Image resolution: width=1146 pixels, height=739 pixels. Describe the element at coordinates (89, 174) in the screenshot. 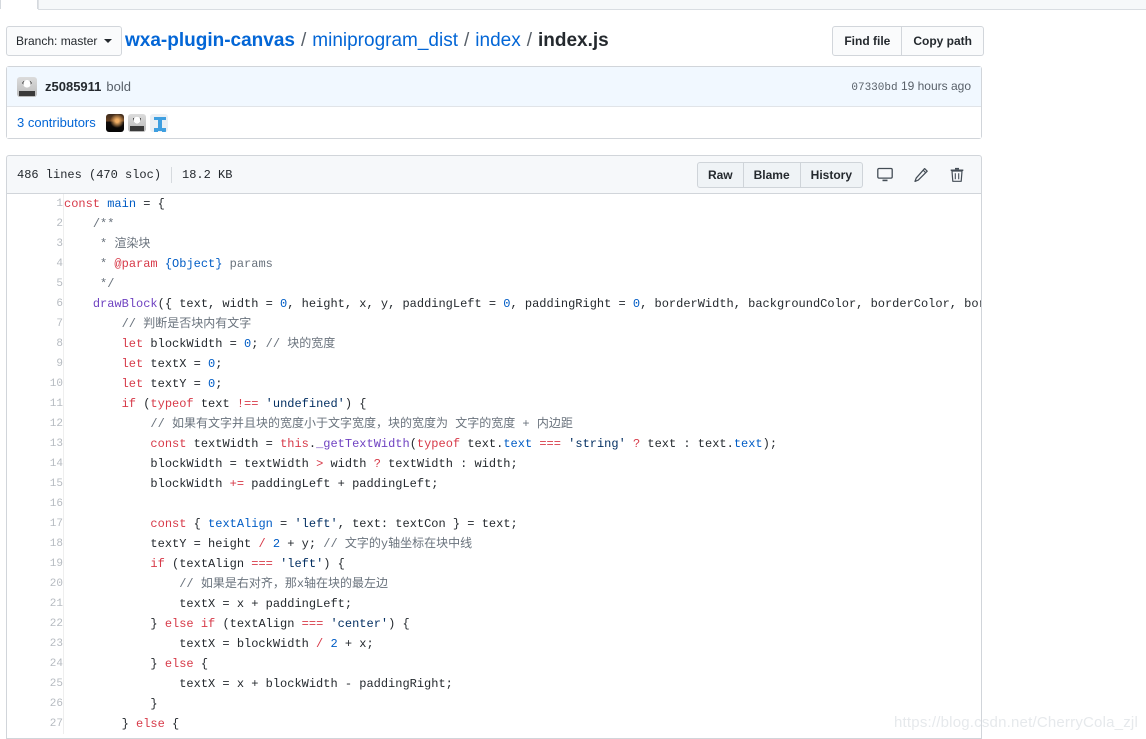

I see `file-line-count: 486 lines (470 sloc)` at that location.